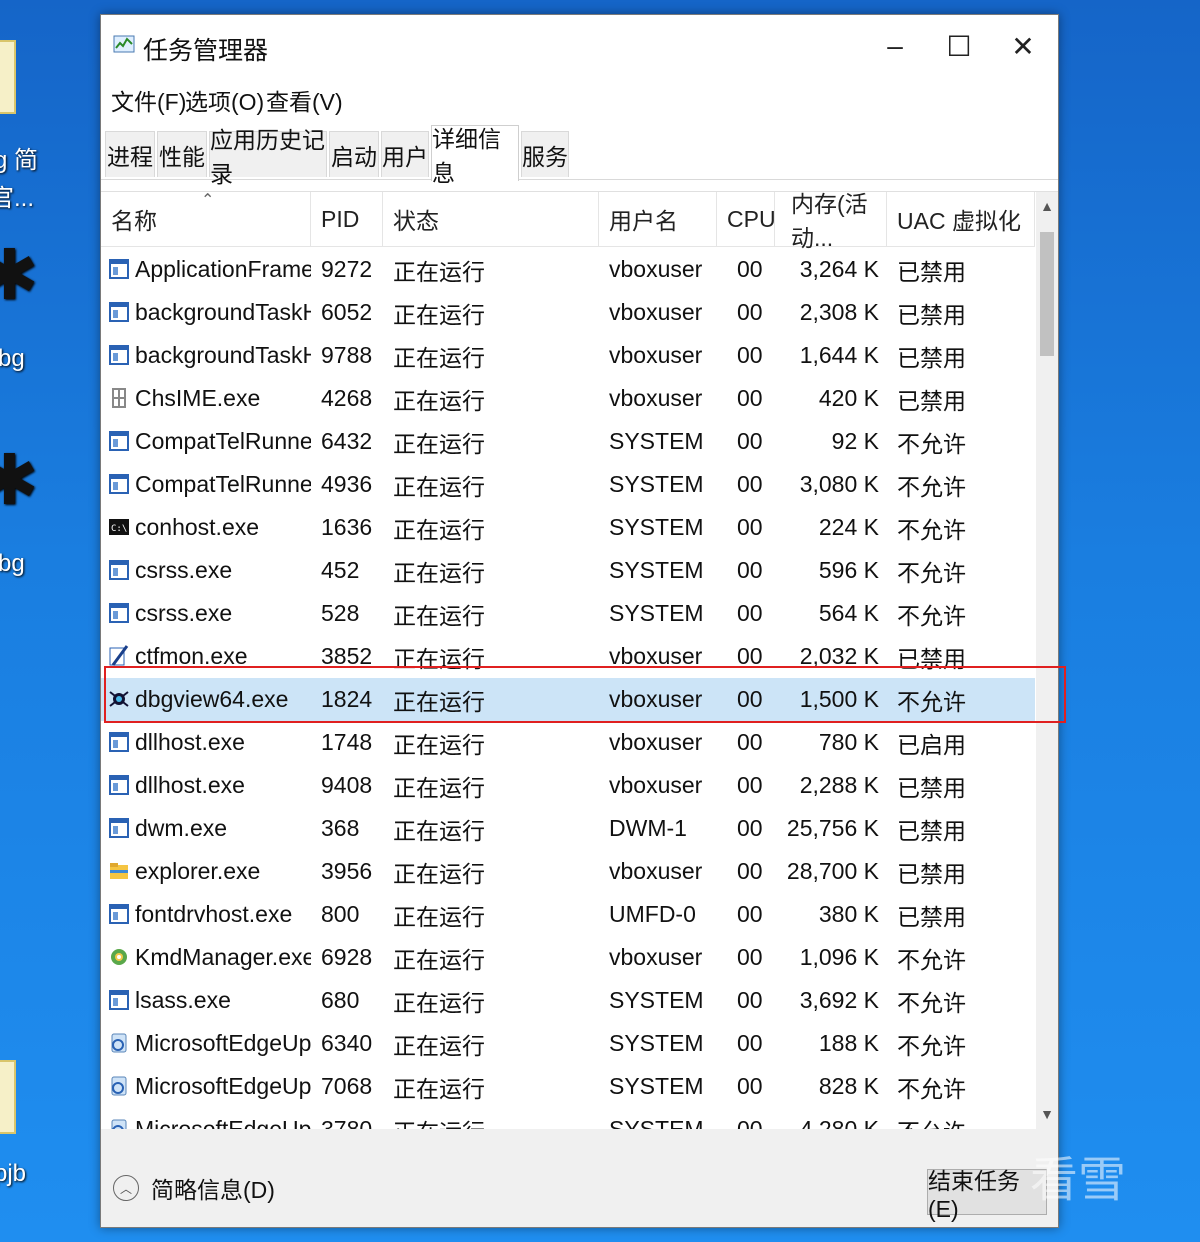 This screenshot has width=1200, height=1242. I want to click on cell-mem: 3,692 K, so click(839, 1000).